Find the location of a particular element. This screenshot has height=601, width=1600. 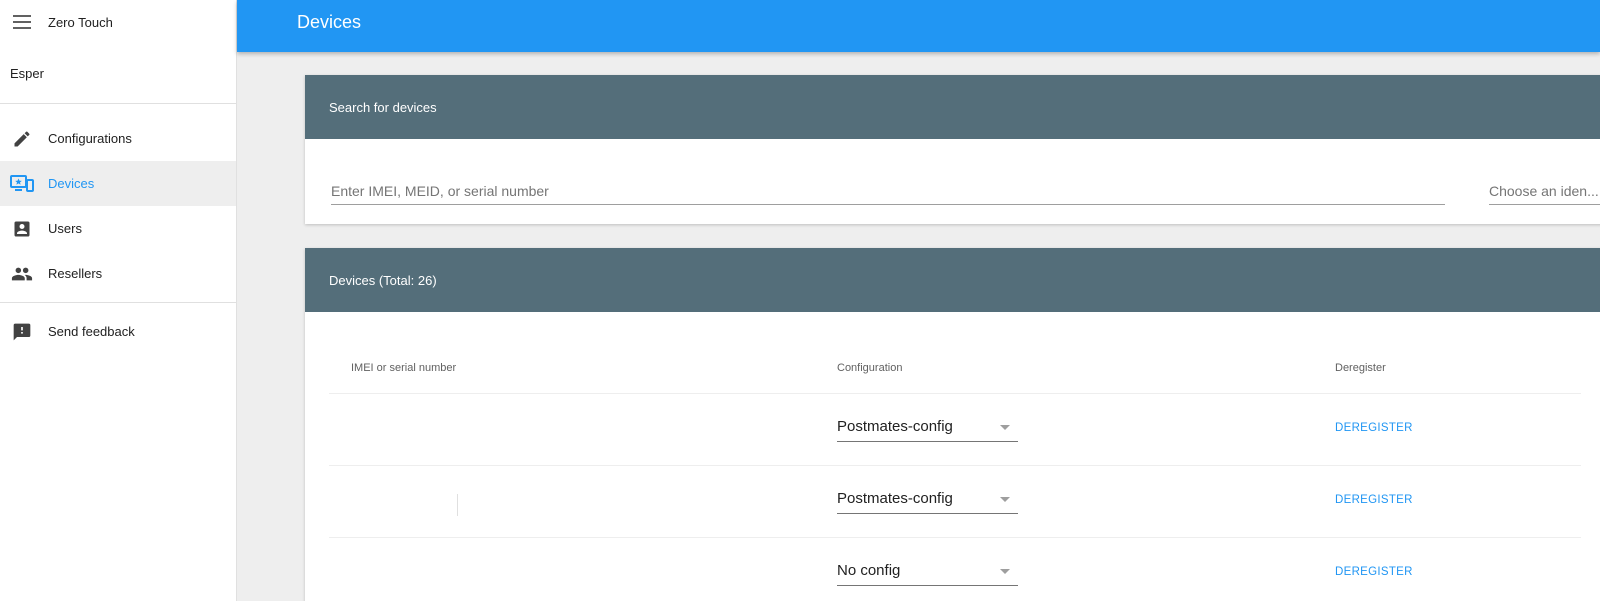

sidebar-item-label: Resellers is located at coordinates (75, 273).